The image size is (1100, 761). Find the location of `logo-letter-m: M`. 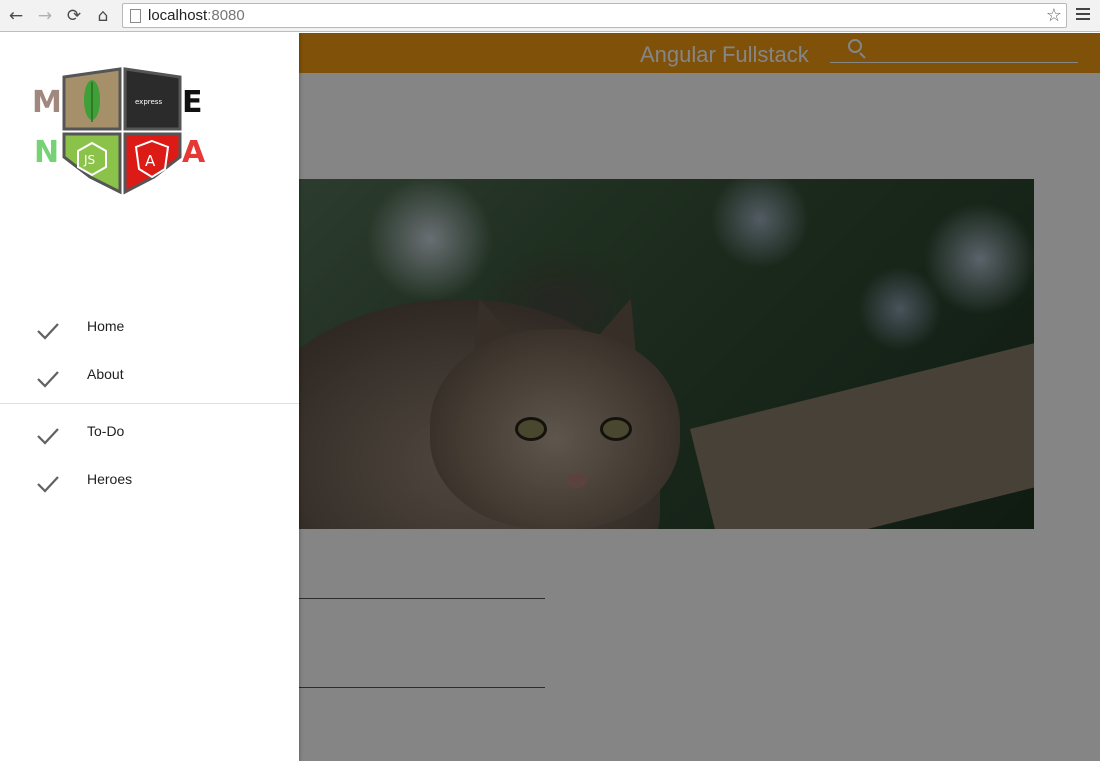

logo-letter-m: M is located at coordinates (47, 102).